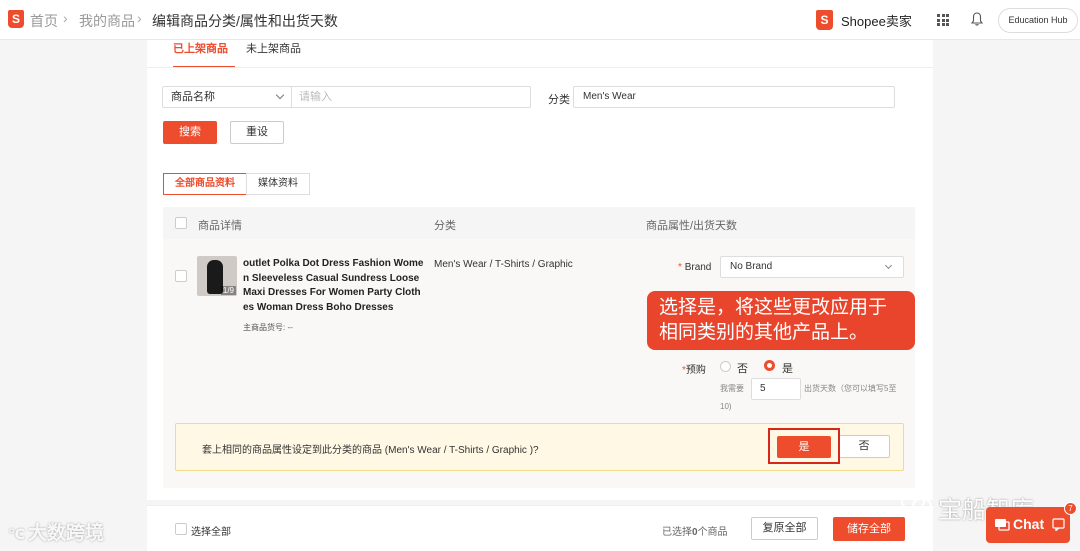  Describe the element at coordinates (1070, 508) in the screenshot. I see `chat-unread-badge: 7` at that location.